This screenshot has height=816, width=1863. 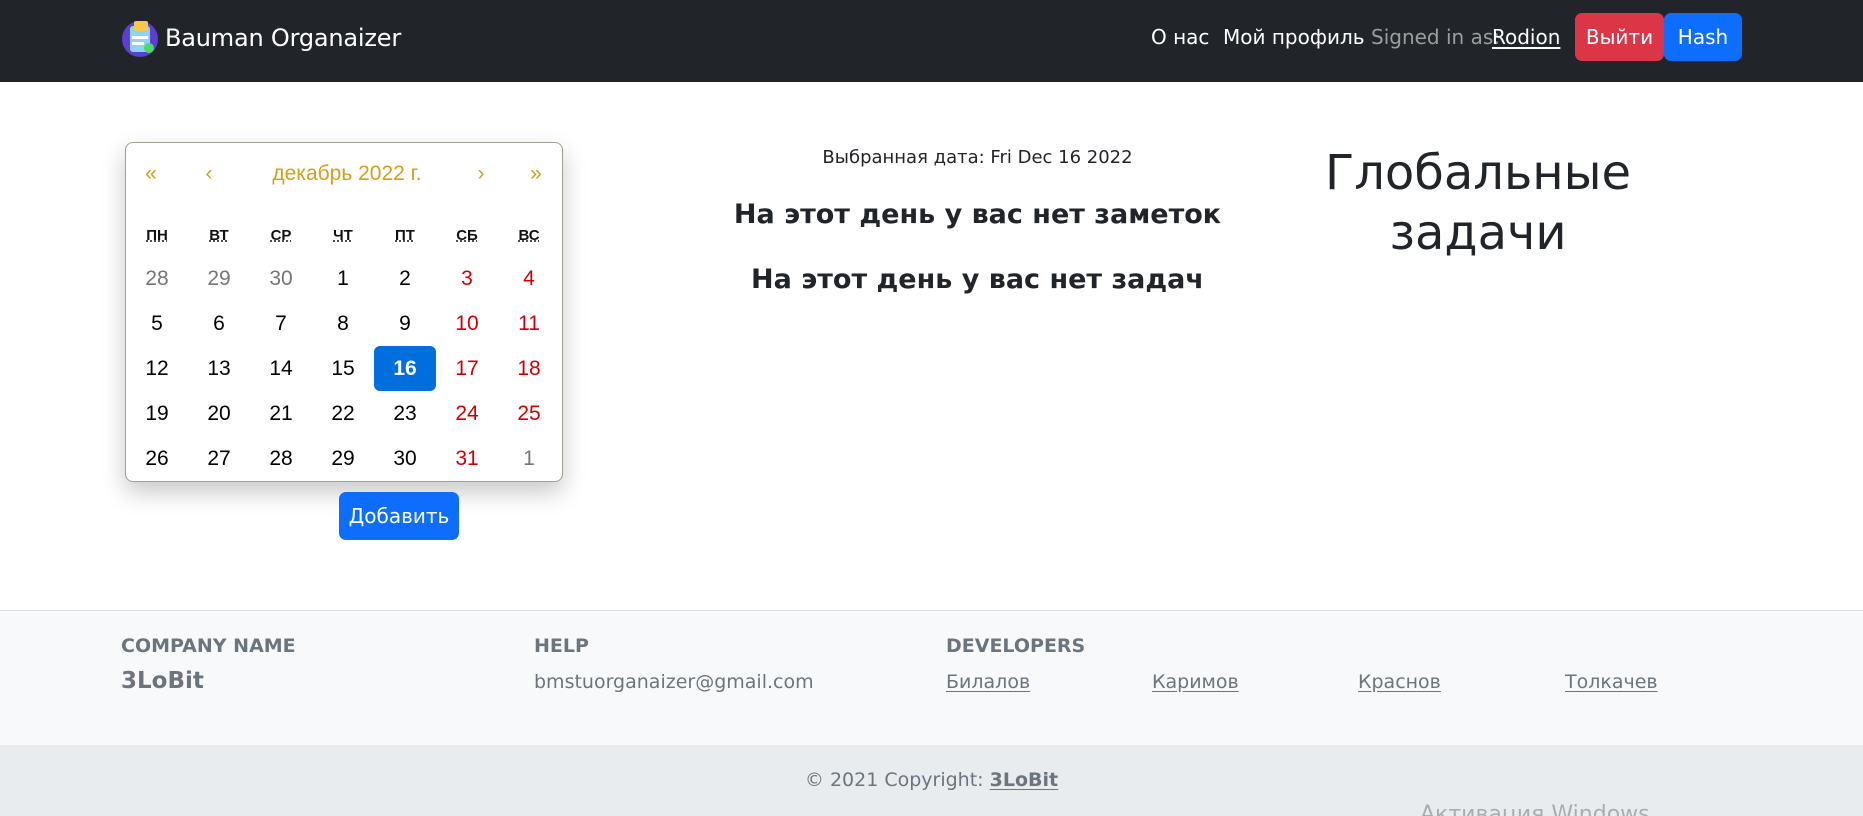 What do you see at coordinates (1478, 173) in the screenshot?
I see `global-tasks-title-line1: Глобальные` at bounding box center [1478, 173].